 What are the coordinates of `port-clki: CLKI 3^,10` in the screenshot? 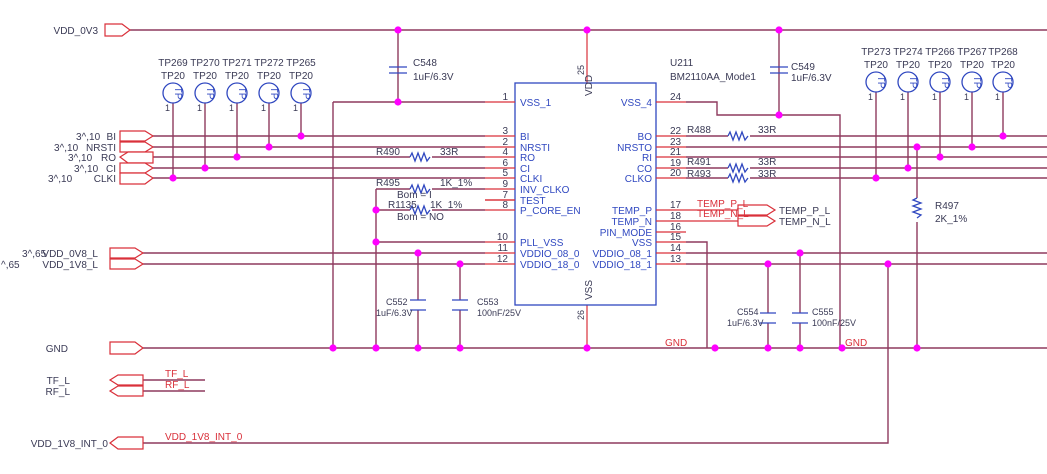 It's located at (101, 178).